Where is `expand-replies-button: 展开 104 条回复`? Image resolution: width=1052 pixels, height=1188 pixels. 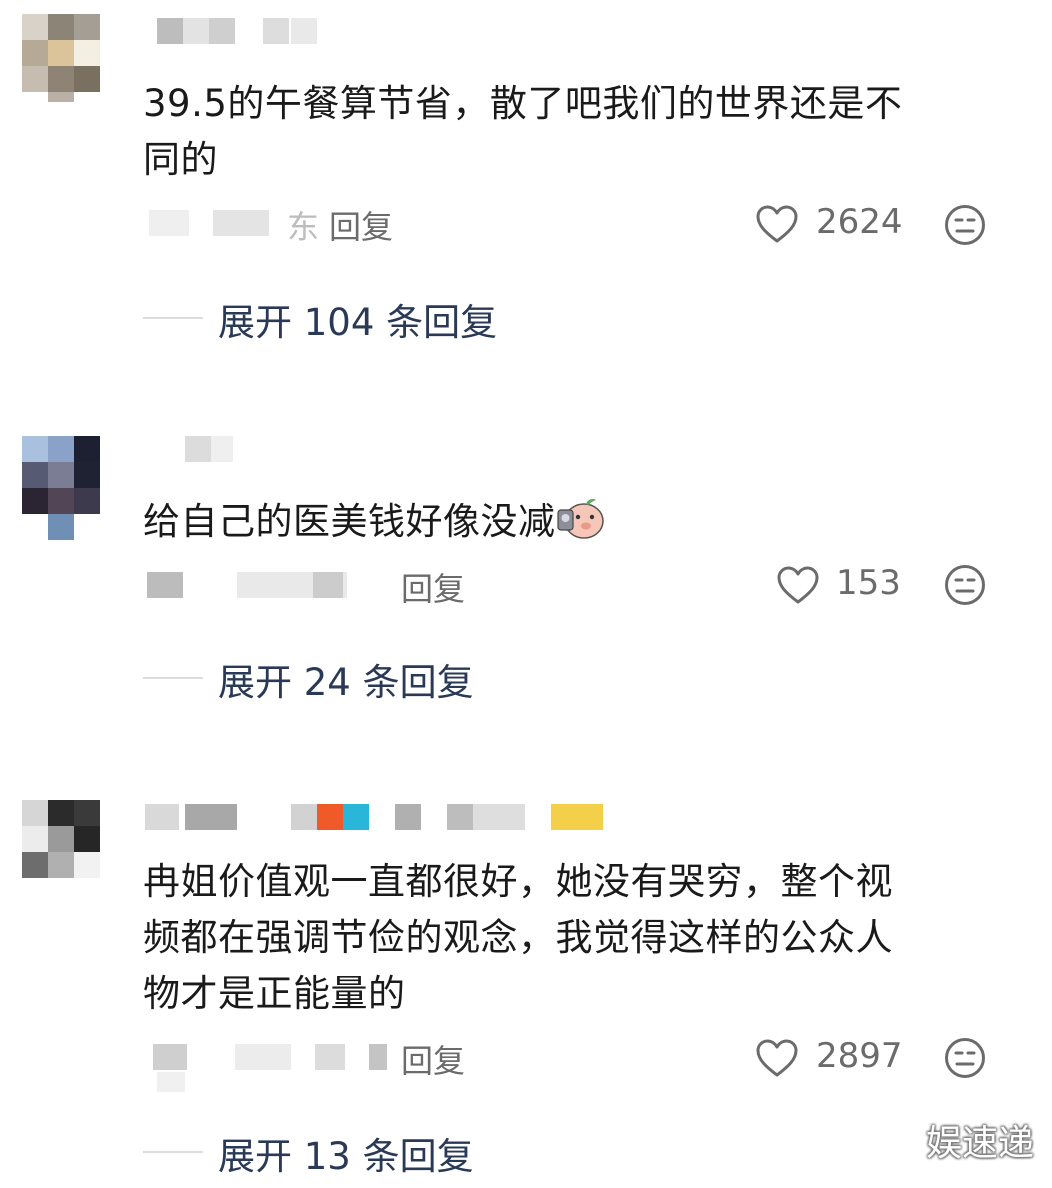
expand-replies-button: 展开 104 条回复 is located at coordinates (353, 318).